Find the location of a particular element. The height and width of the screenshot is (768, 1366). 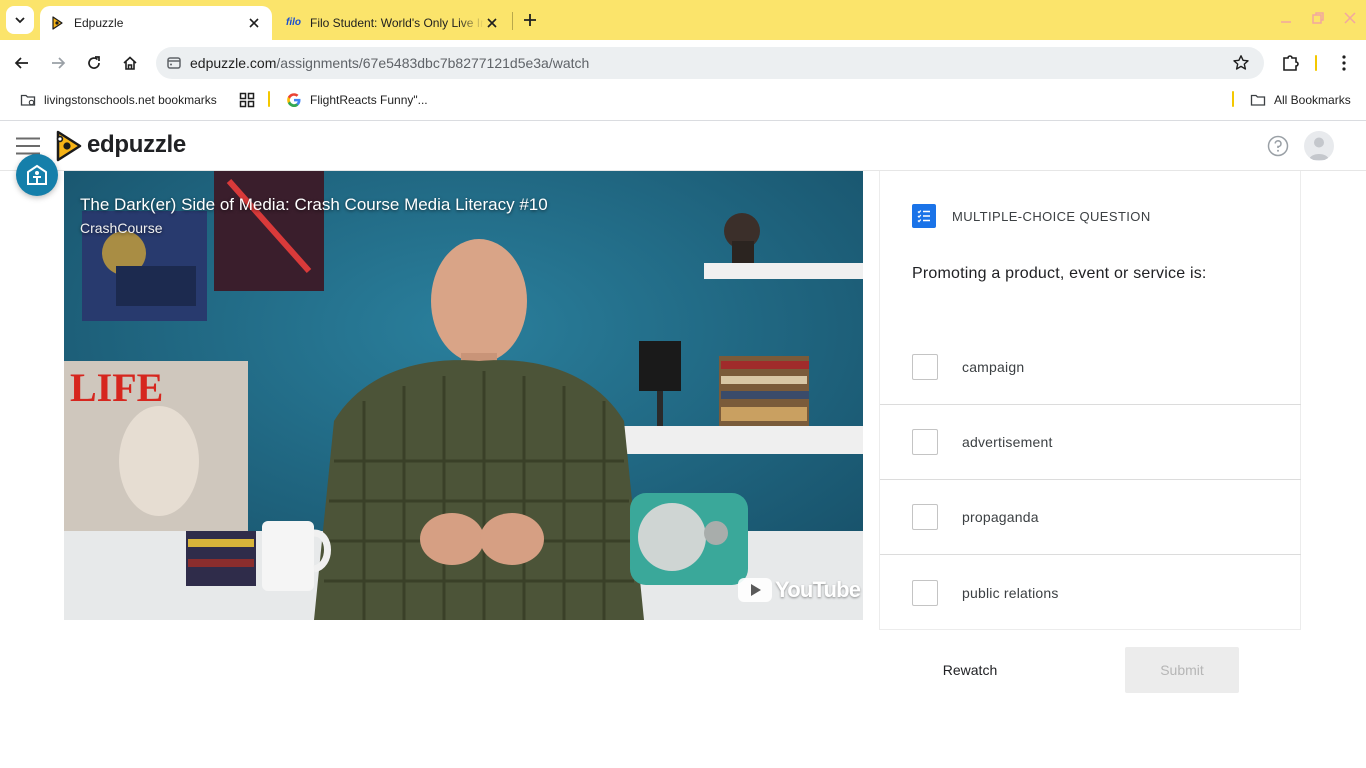

avatar is located at coordinates (1319, 146).